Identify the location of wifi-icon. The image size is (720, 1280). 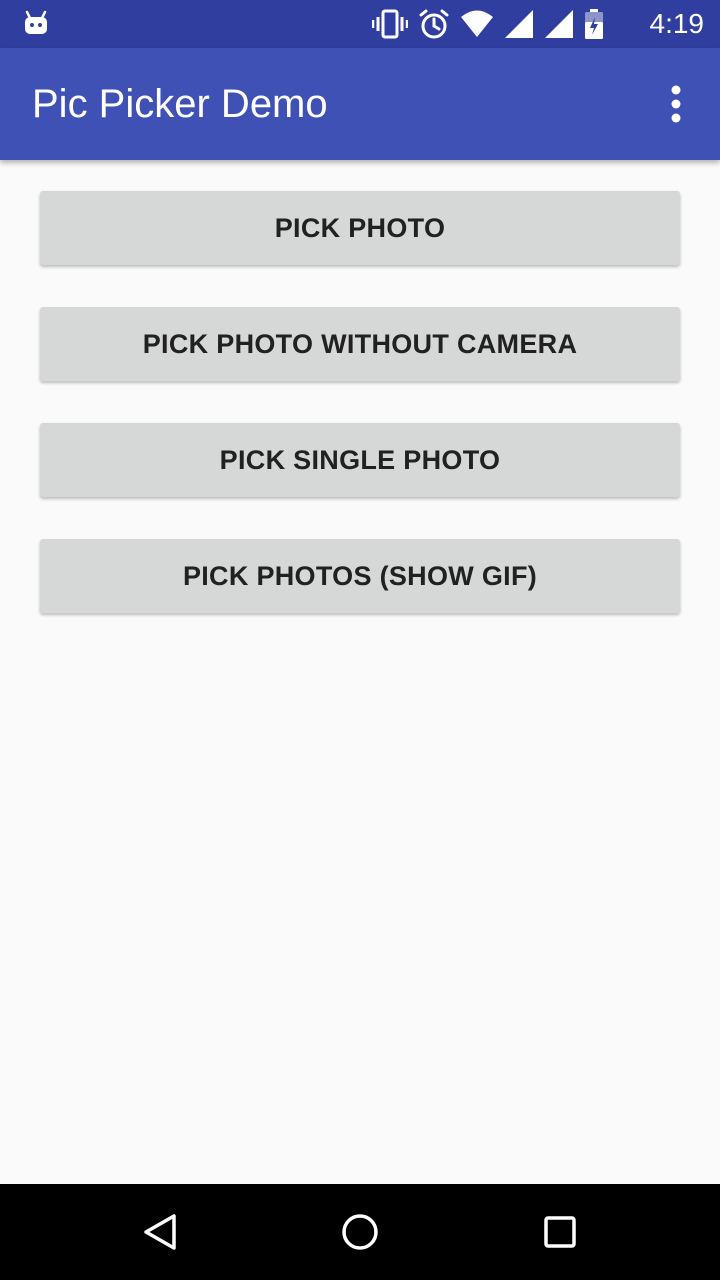
(477, 23).